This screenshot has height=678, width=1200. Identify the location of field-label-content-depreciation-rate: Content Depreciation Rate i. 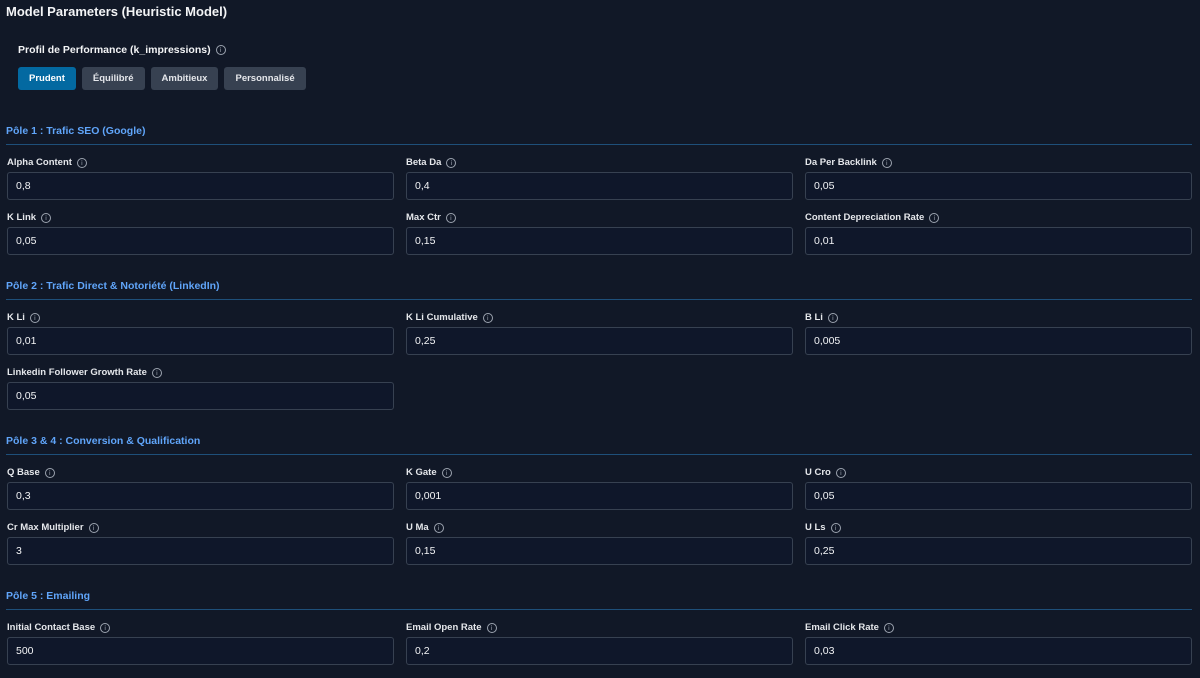
(872, 217).